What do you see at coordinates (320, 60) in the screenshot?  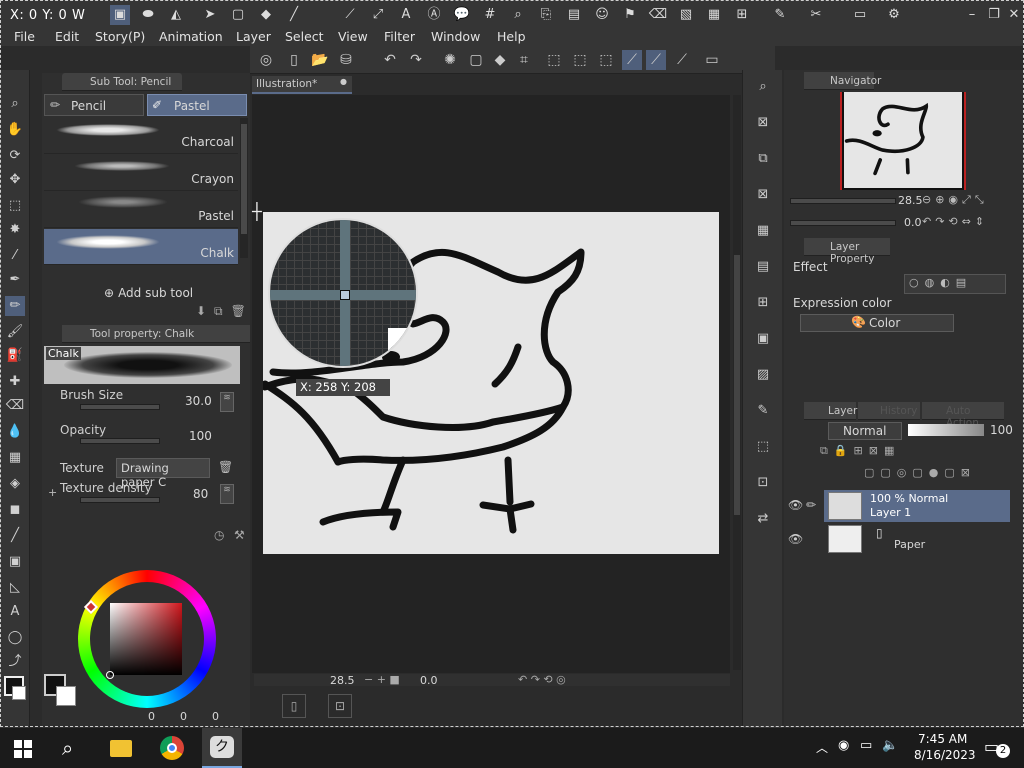 I see `open-icon: 📂` at bounding box center [320, 60].